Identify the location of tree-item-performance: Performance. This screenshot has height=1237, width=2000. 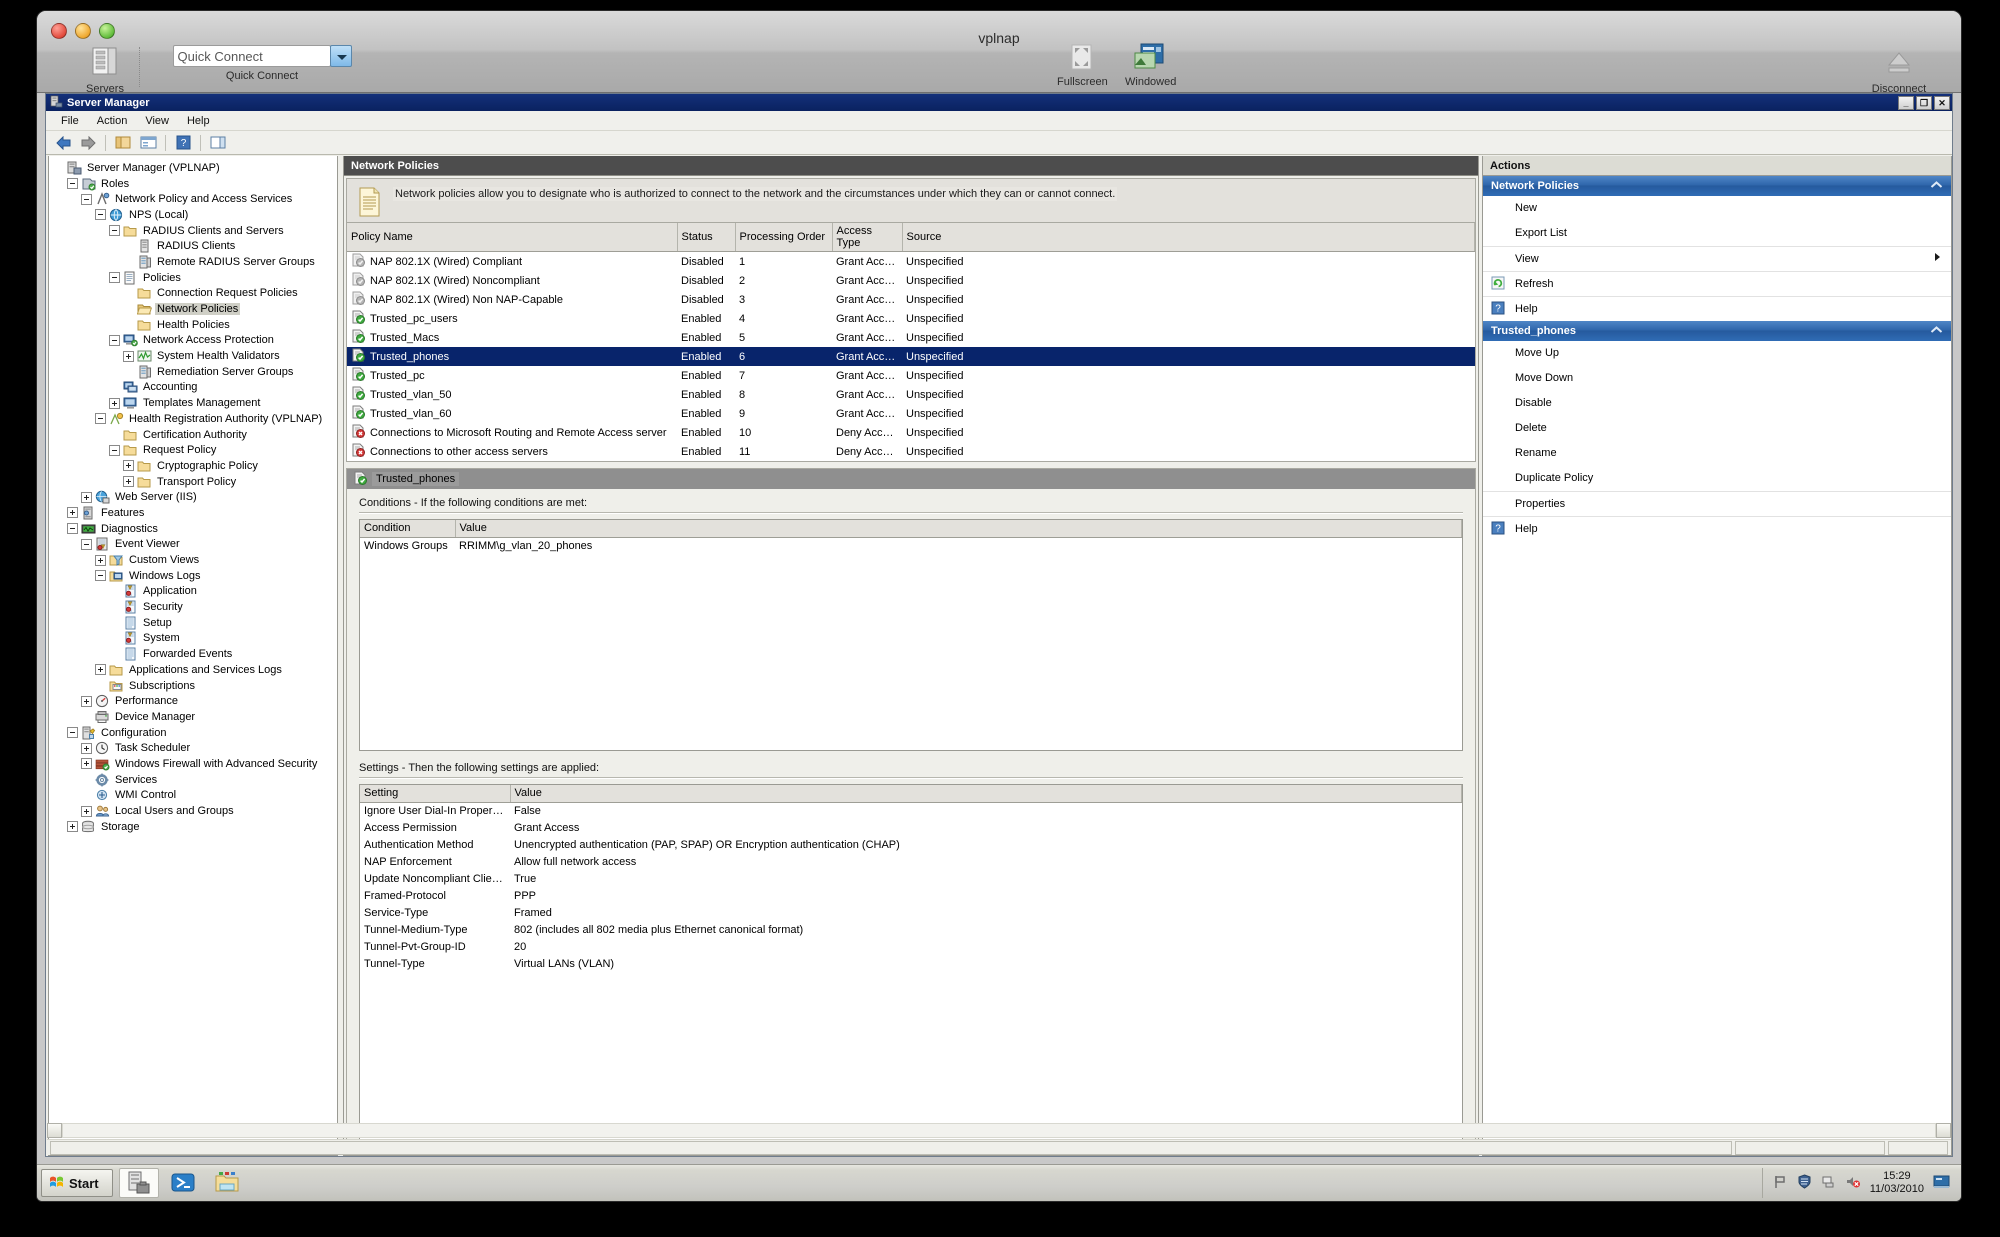
(195, 701).